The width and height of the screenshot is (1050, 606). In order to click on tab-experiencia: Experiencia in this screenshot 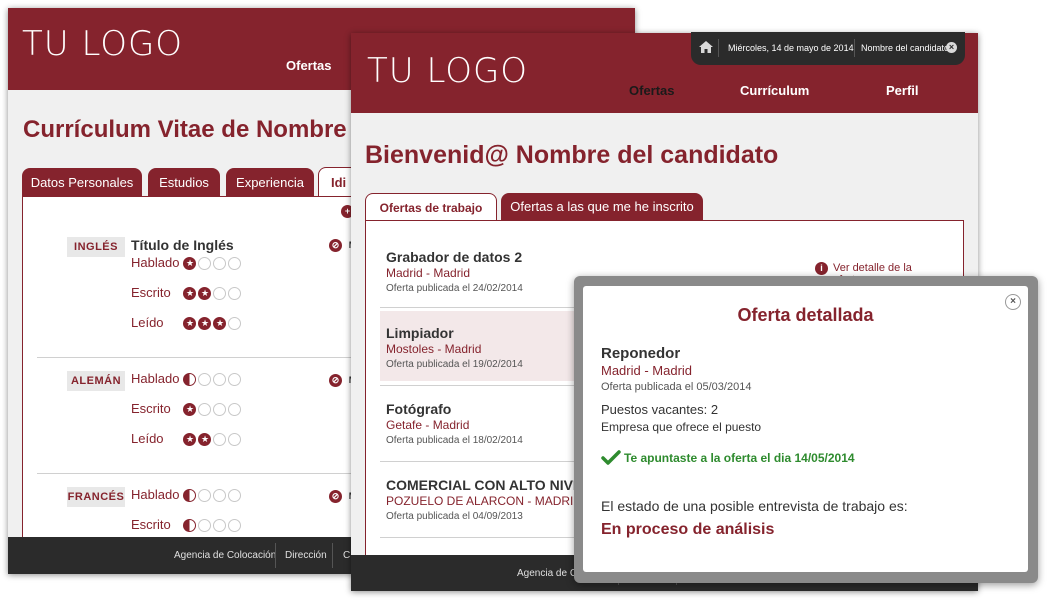, I will do `click(270, 182)`.